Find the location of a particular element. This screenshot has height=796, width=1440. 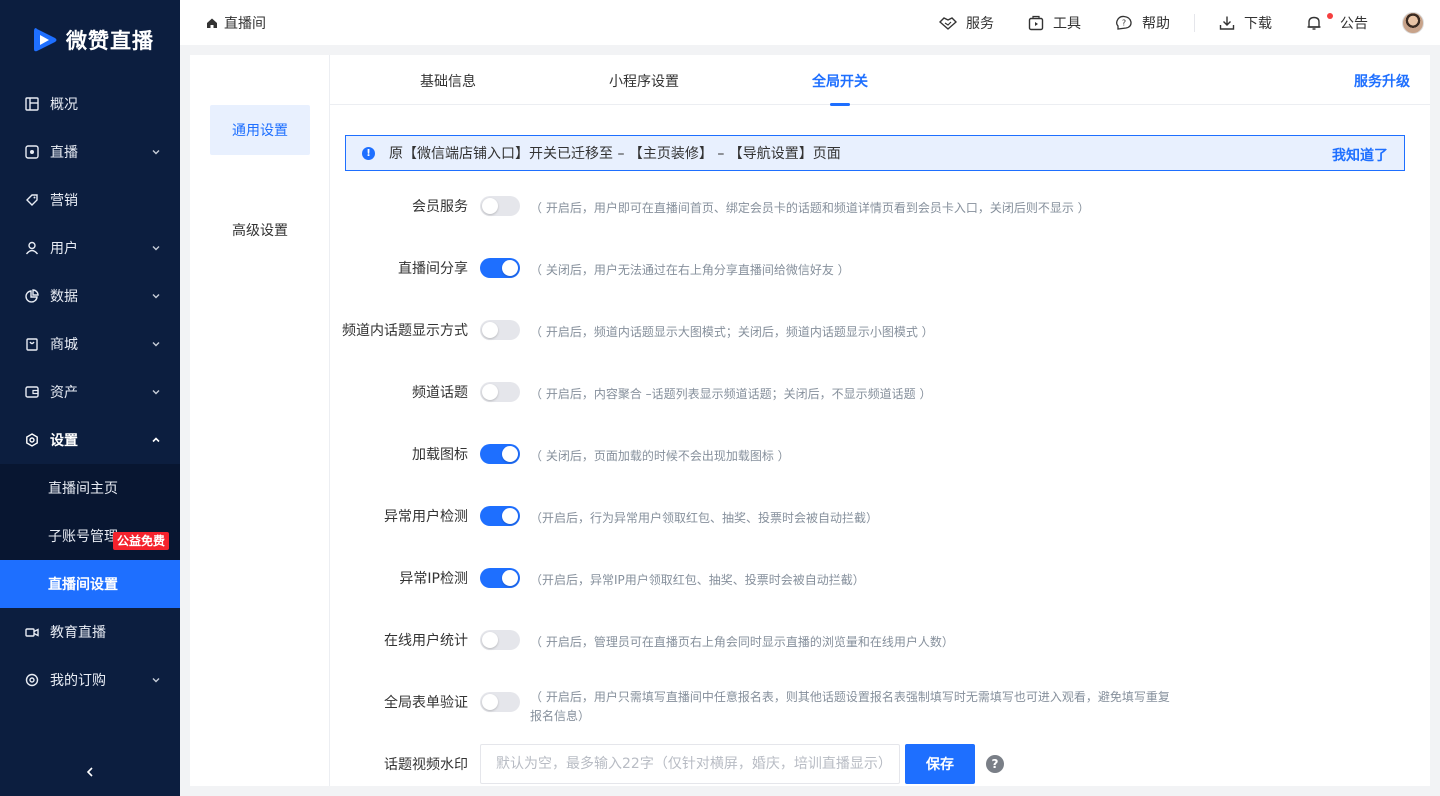

setting-desc: （ 开启后，管理员可在直播页右上角会同时显示直播的浏览量和在线用户人数） is located at coordinates (742, 642).